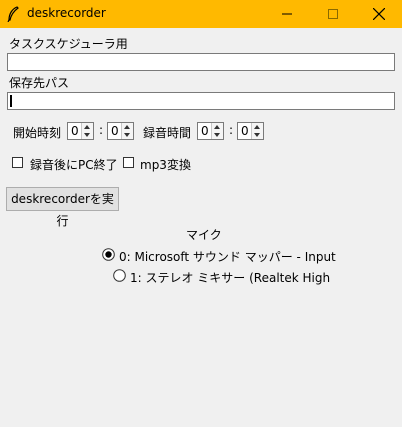  What do you see at coordinates (11, 101) in the screenshot?
I see `text-caret` at bounding box center [11, 101].